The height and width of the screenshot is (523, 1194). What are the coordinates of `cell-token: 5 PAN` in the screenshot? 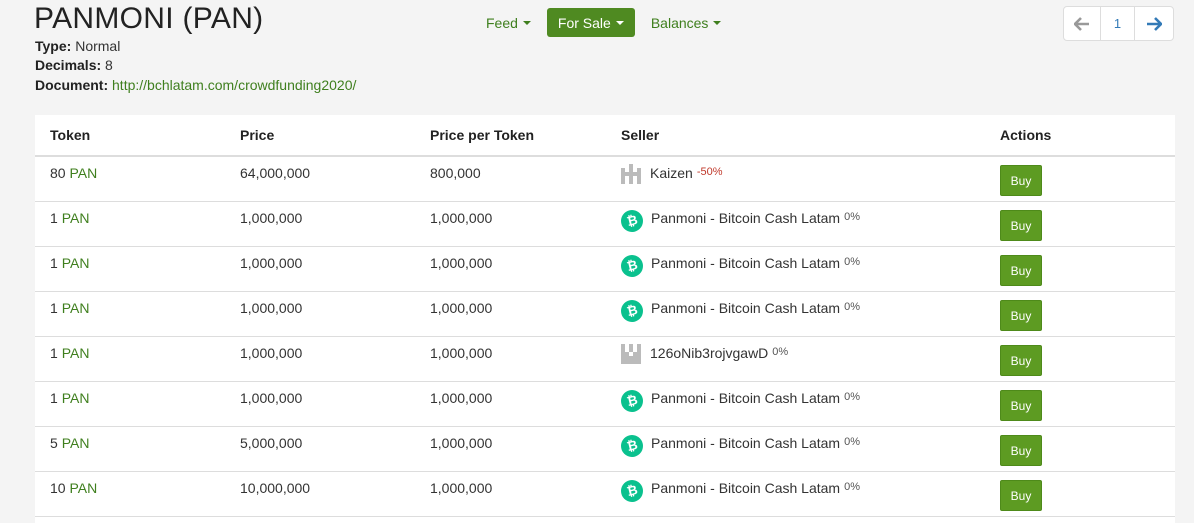 It's located at (130, 449).